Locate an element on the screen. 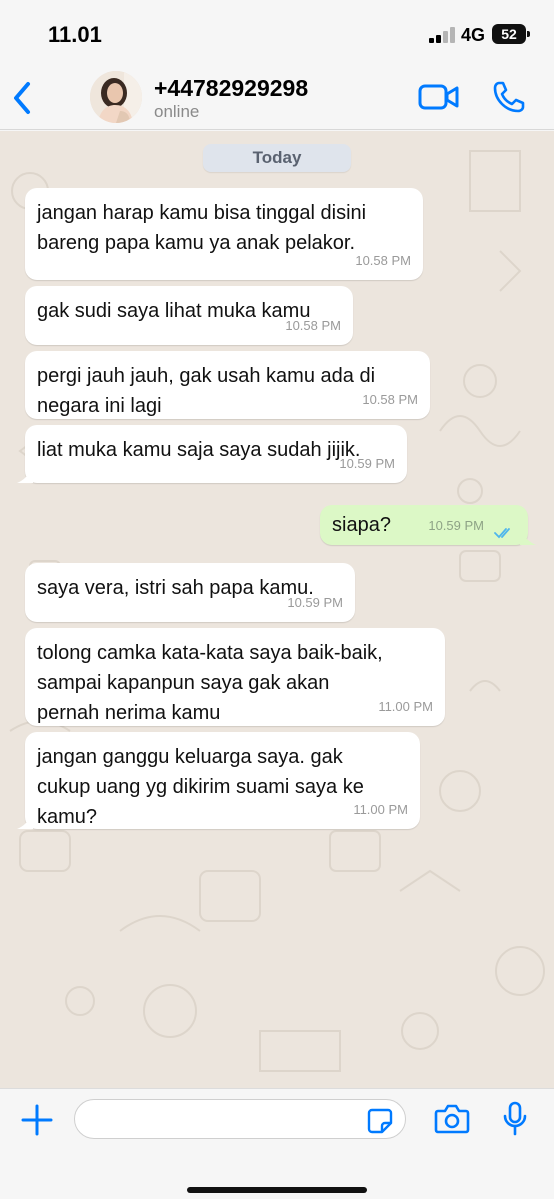  double-check-icon is located at coordinates (502, 533).